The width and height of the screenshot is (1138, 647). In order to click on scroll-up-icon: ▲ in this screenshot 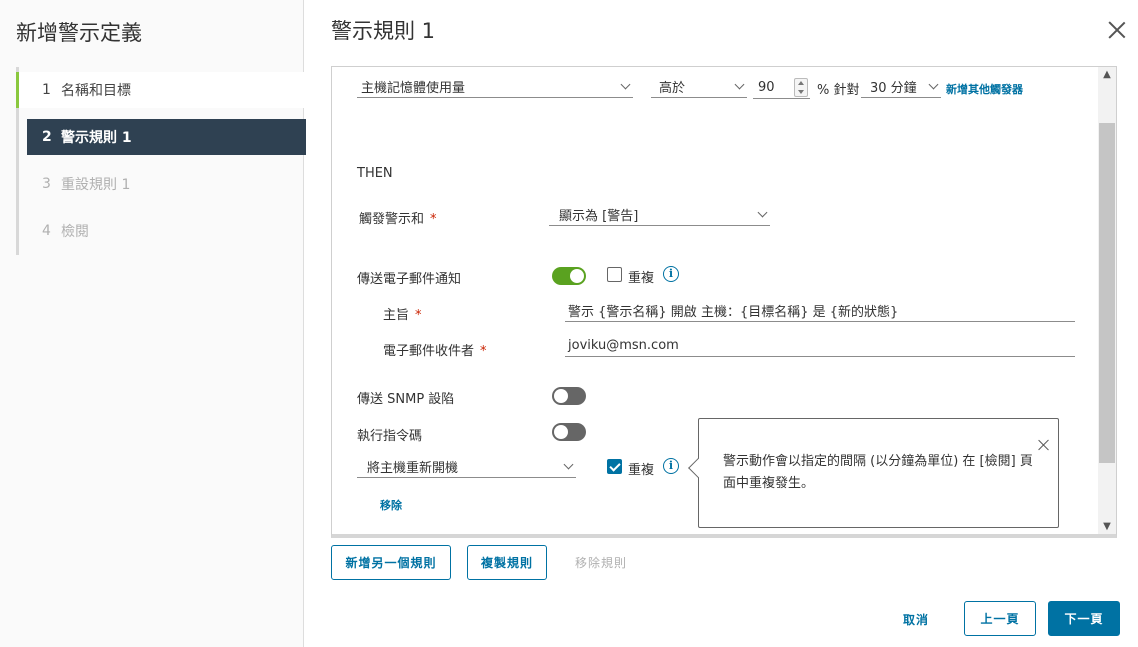, I will do `click(1107, 75)`.